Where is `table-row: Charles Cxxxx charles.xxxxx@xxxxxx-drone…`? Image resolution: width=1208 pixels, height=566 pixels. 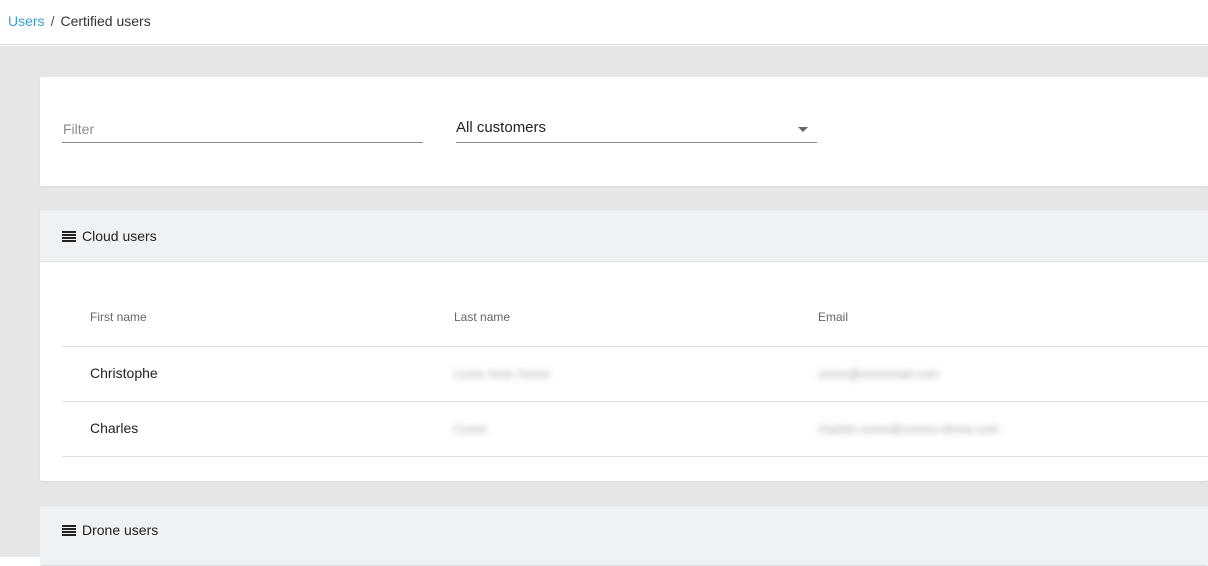 table-row: Charles Cxxxx charles.xxxxx@xxxxxx-drone… is located at coordinates (635, 429).